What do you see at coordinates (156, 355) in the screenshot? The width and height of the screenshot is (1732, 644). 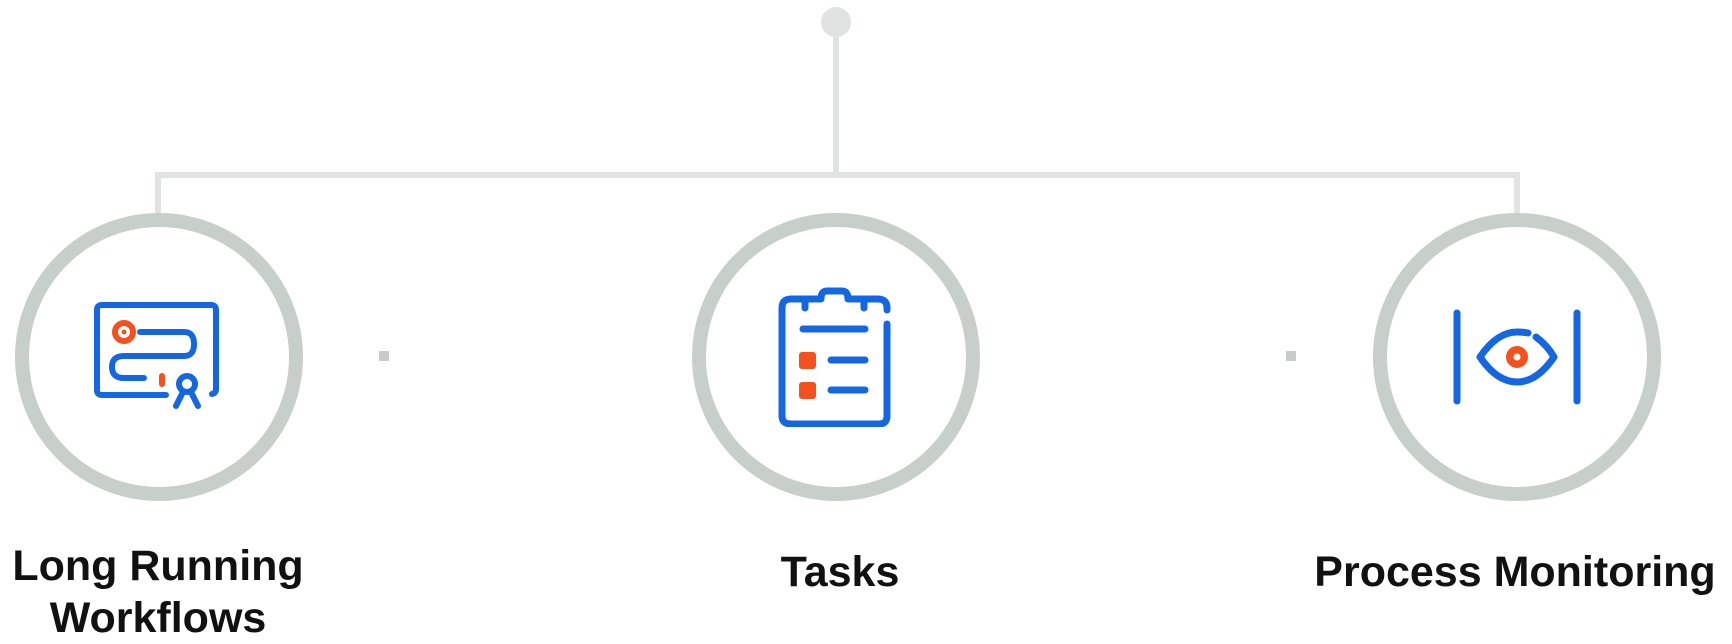 I see `certificate-icon` at bounding box center [156, 355].